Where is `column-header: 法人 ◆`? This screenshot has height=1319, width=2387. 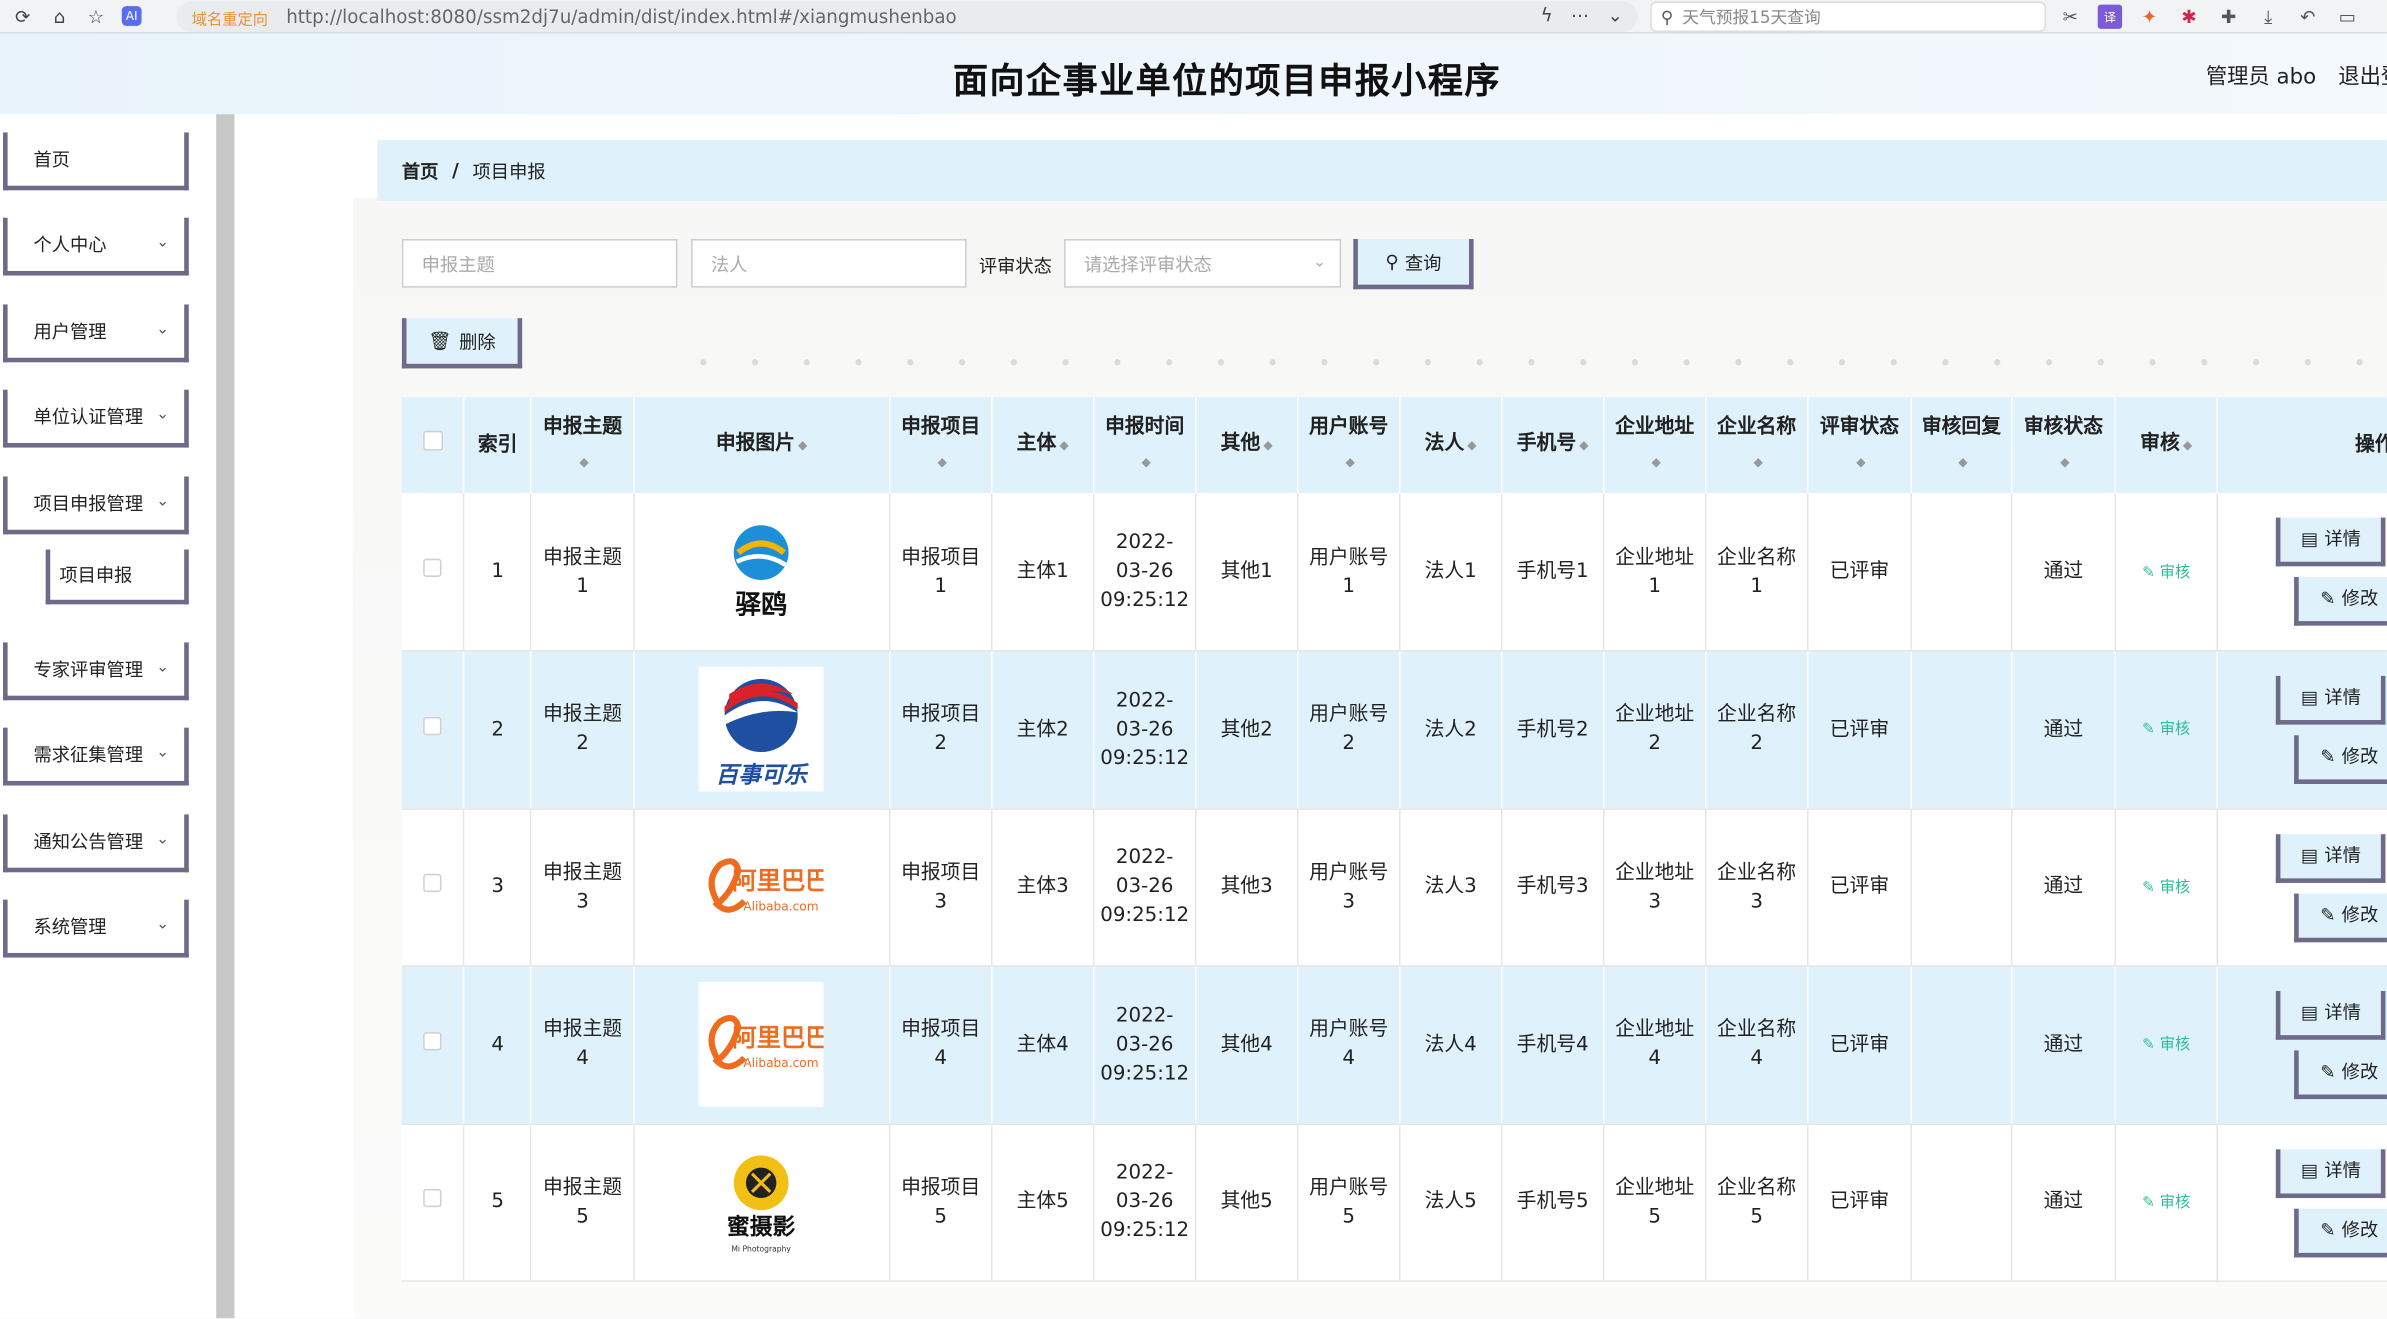 column-header: 法人 ◆ is located at coordinates (1451, 445).